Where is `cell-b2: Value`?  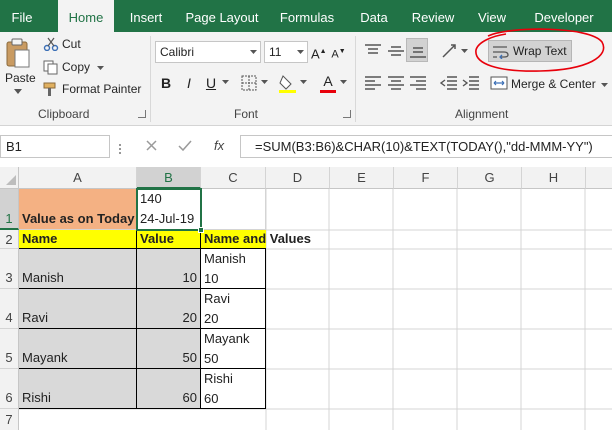
cell-b2: Value is located at coordinates (169, 239).